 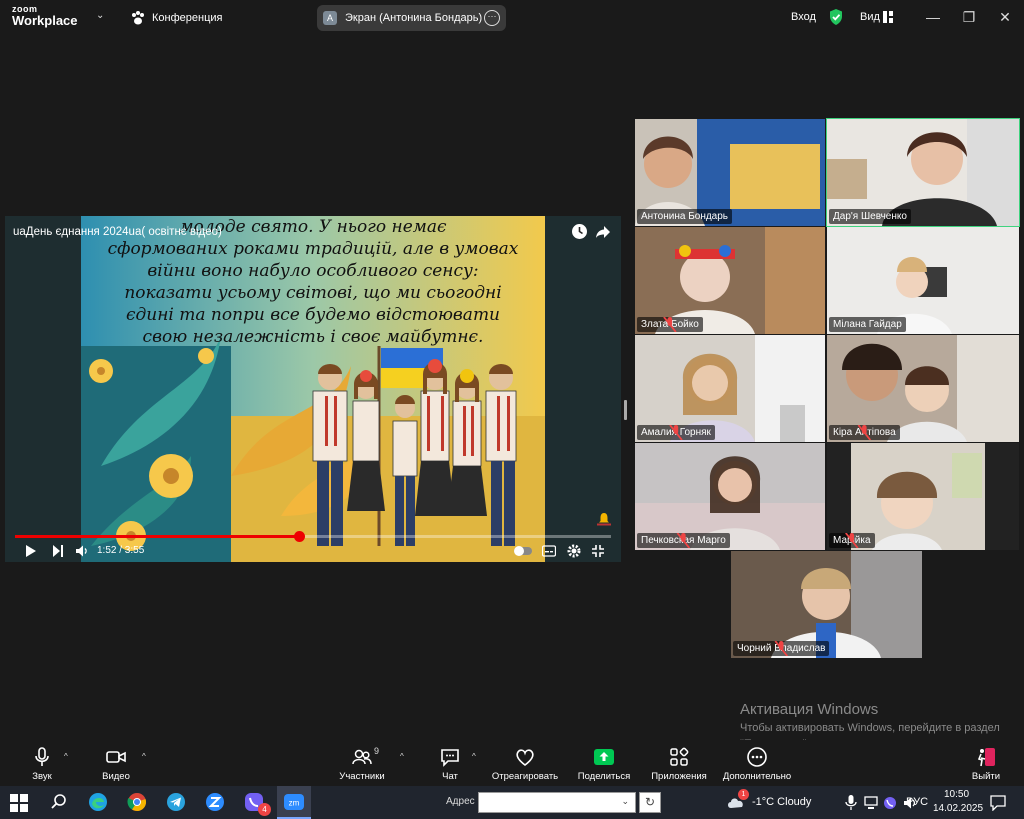 I want to click on audio-button: Звук, so click(x=42, y=763).